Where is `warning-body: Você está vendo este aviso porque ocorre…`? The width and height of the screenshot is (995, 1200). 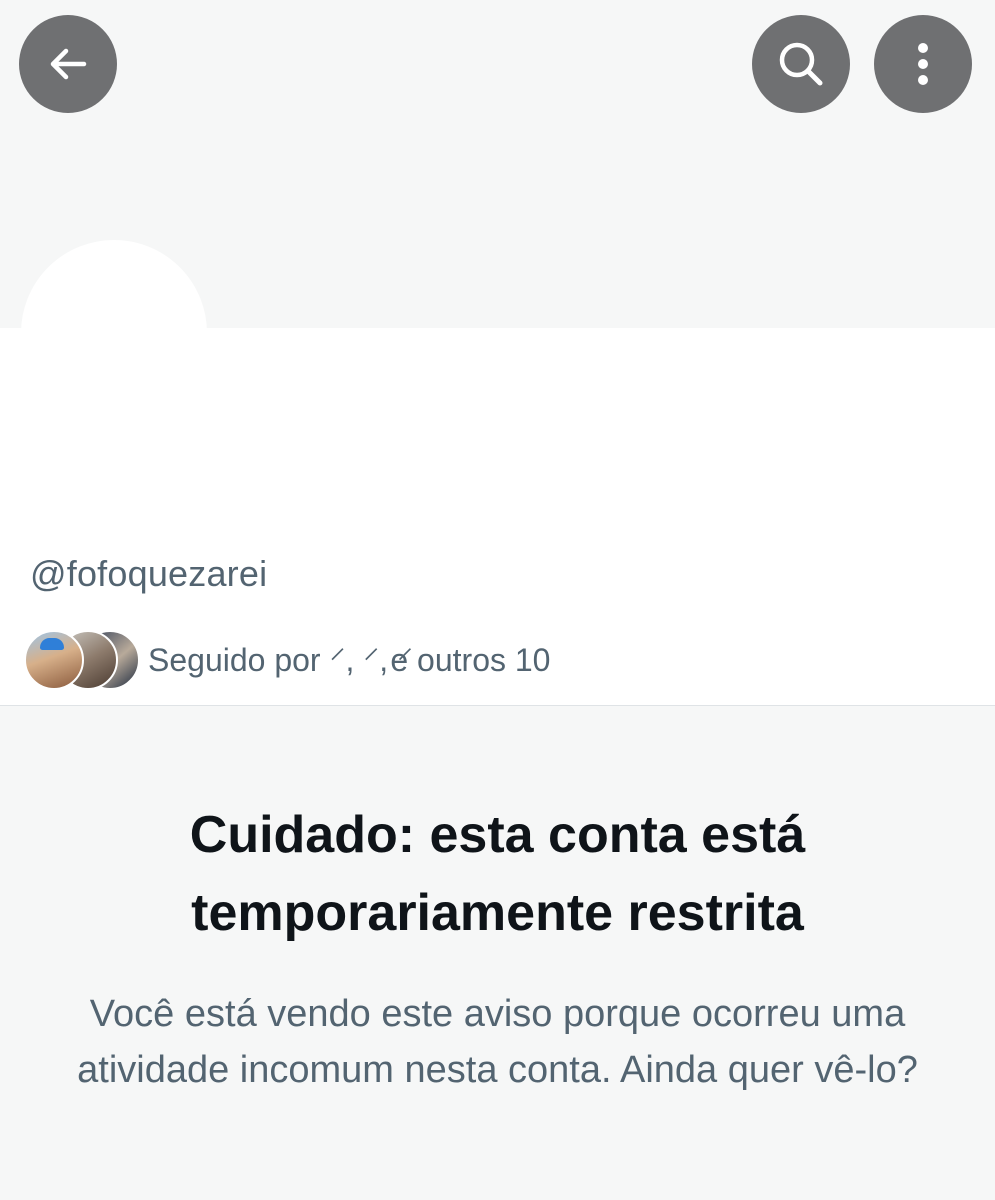
warning-body: Você está vendo este aviso porque ocorre… is located at coordinates (497, 1042).